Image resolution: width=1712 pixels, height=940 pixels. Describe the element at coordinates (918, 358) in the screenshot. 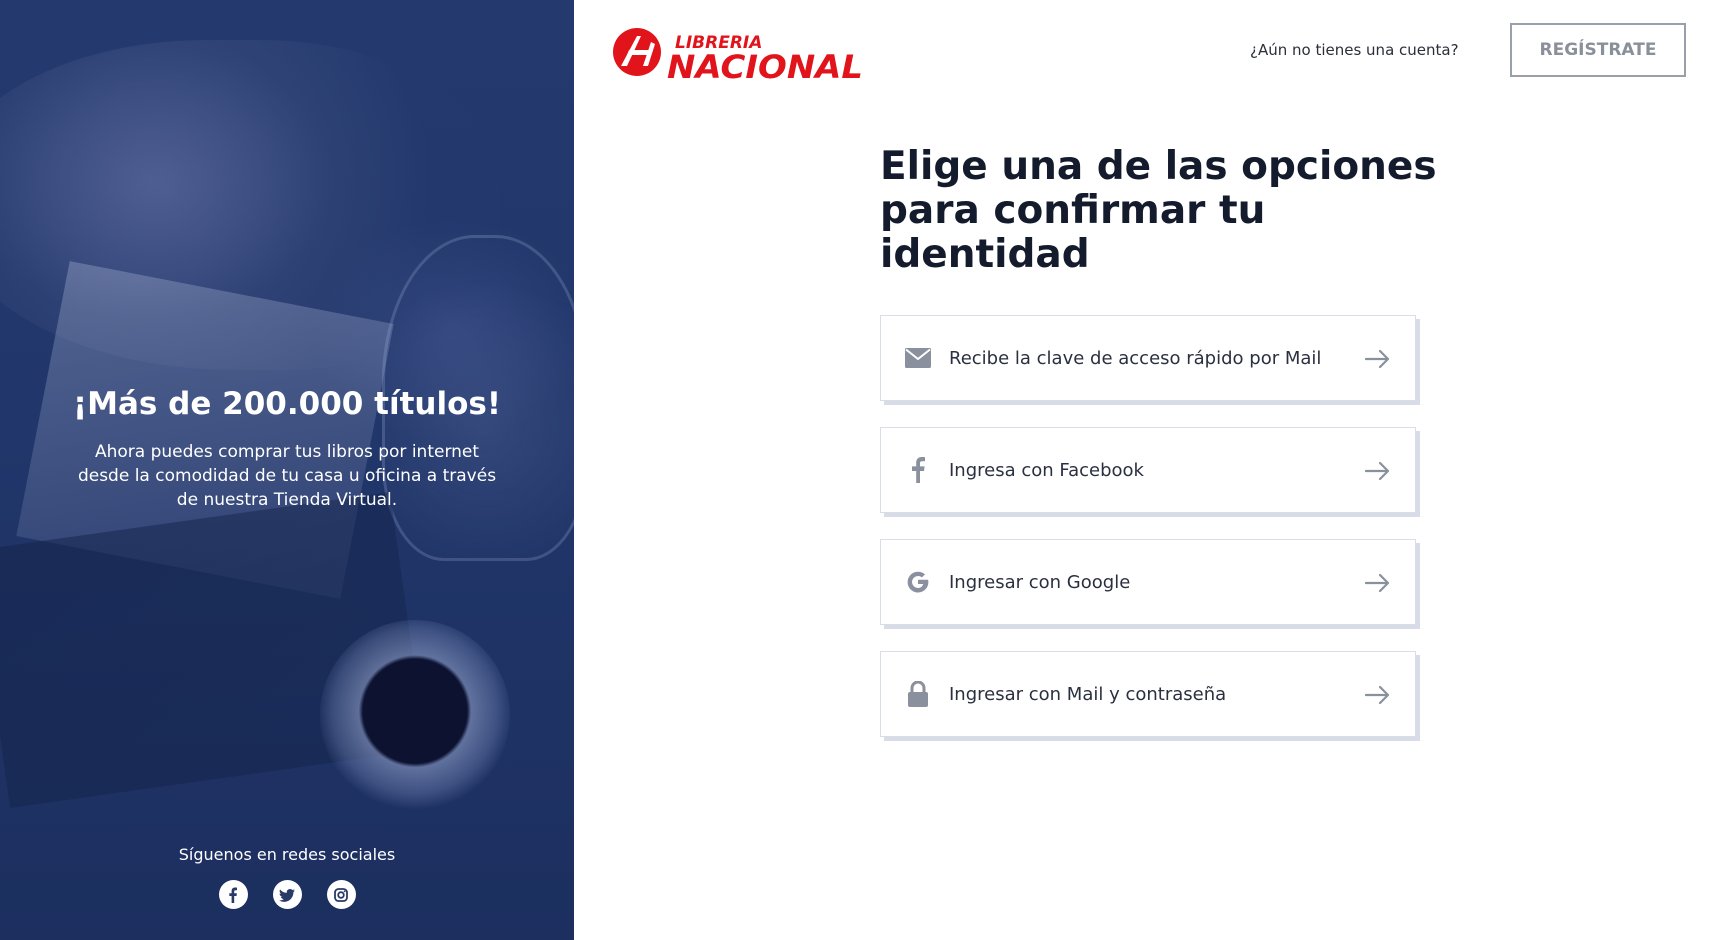

I see `mail-icon` at that location.